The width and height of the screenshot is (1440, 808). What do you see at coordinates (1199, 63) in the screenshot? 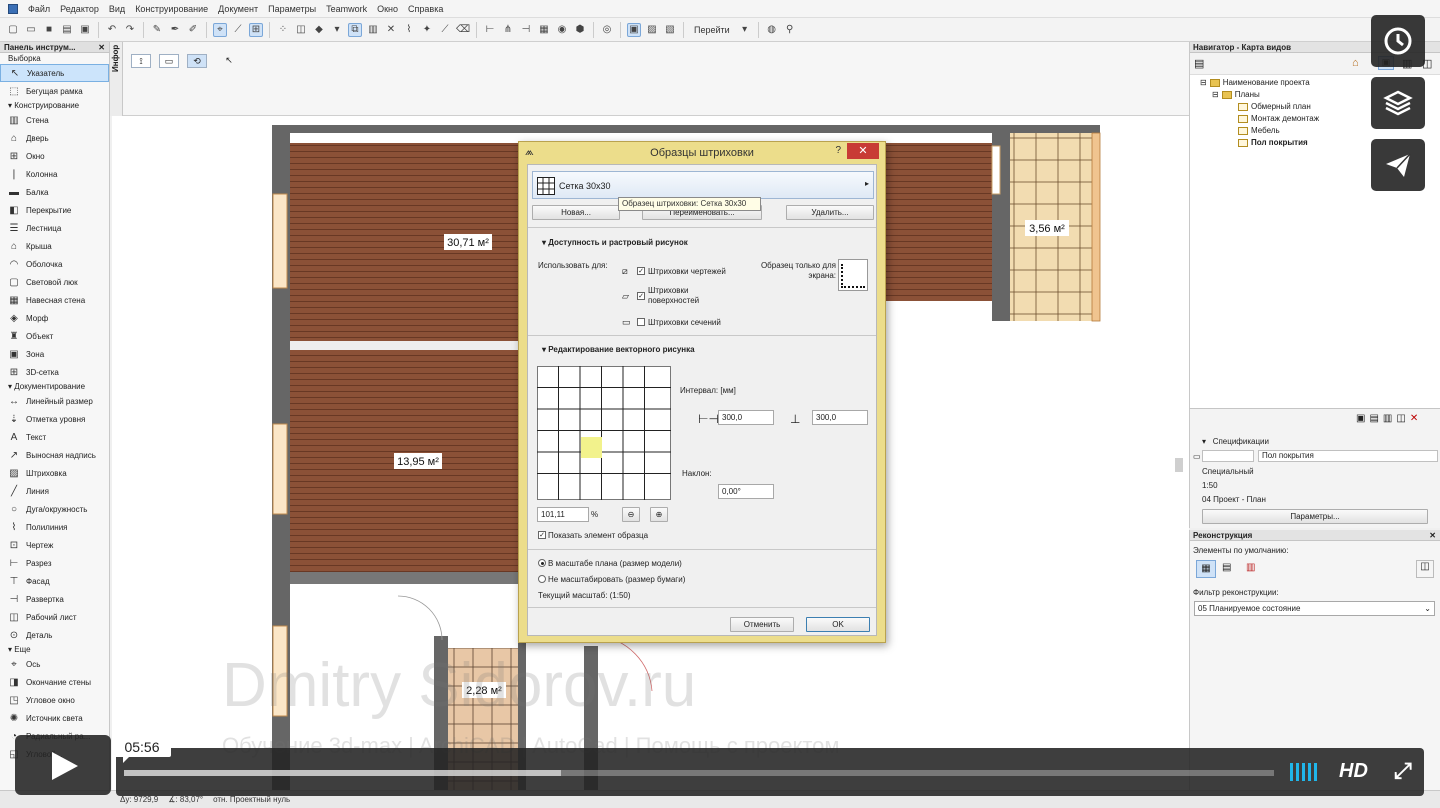
I see `project-map-icon: ▤` at bounding box center [1199, 63].